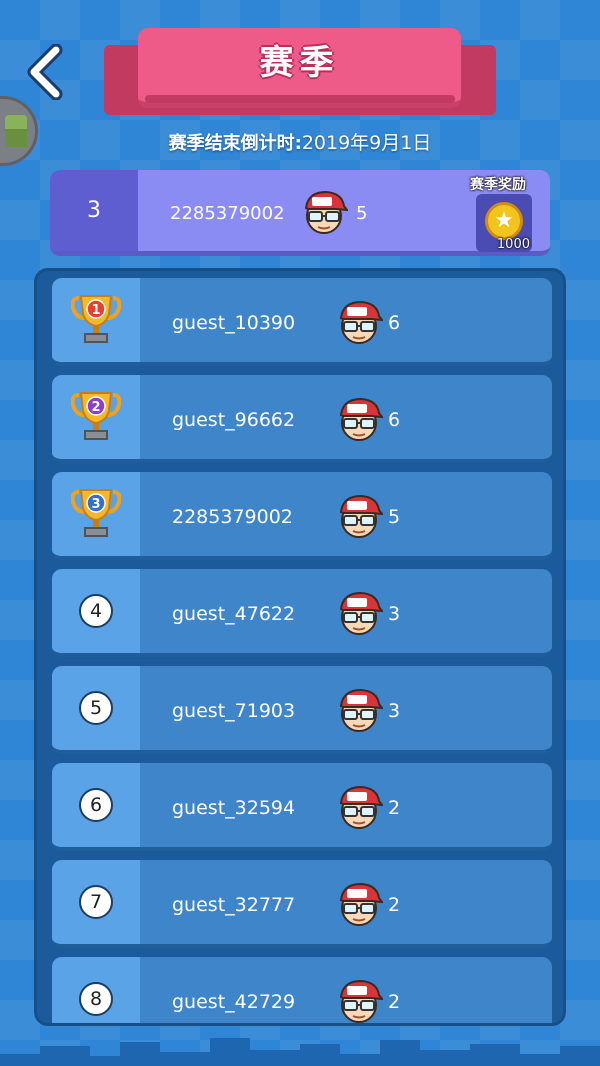 The width and height of the screenshot is (600, 1066). I want to click on rank-number: 2, so click(95, 407).